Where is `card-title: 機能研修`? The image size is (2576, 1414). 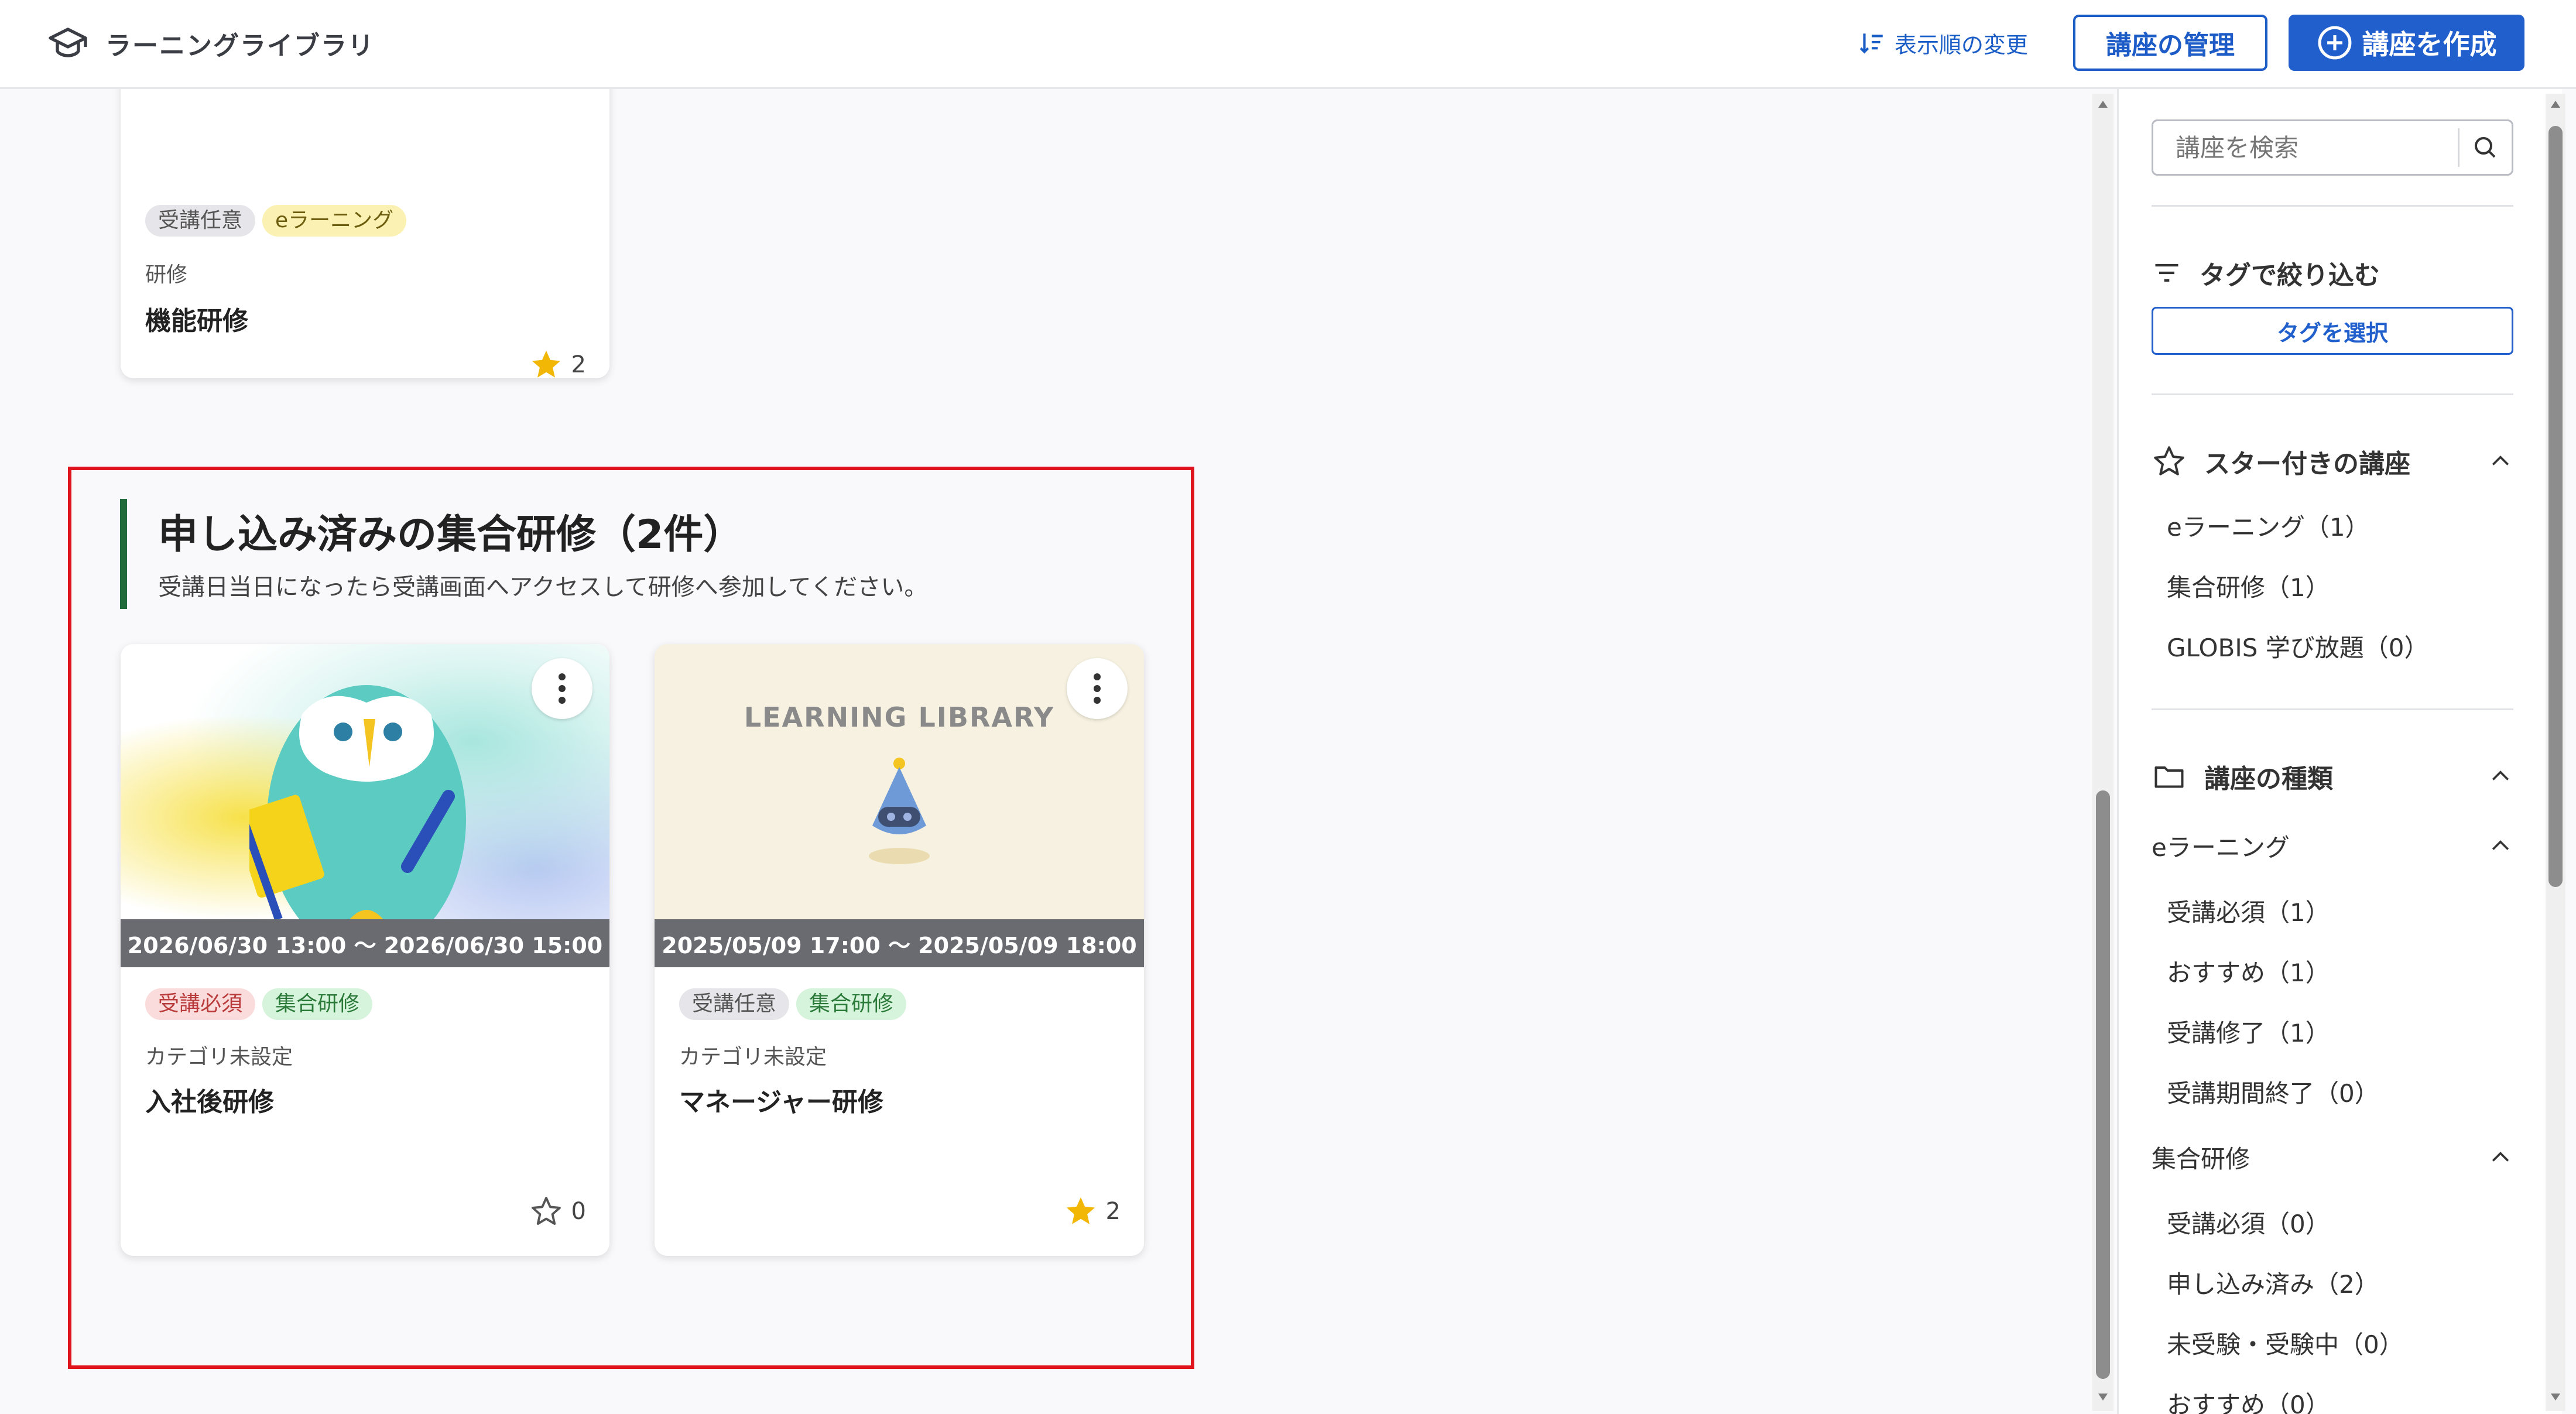 card-title: 機能研修 is located at coordinates (196, 321).